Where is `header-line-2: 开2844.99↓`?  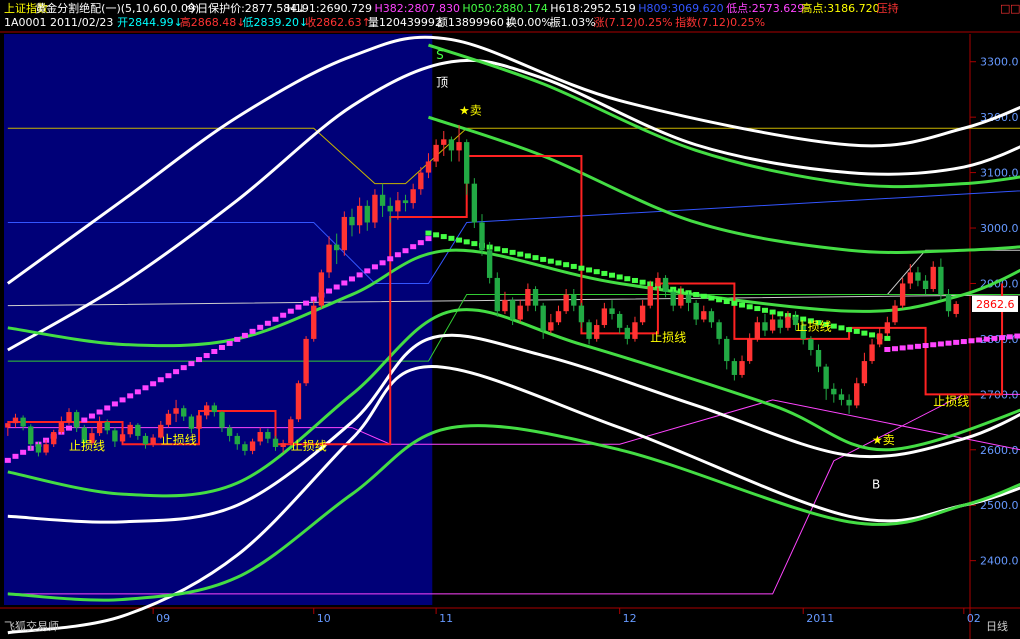
header-line-2: 开2844.99↓ is located at coordinates (150, 22).